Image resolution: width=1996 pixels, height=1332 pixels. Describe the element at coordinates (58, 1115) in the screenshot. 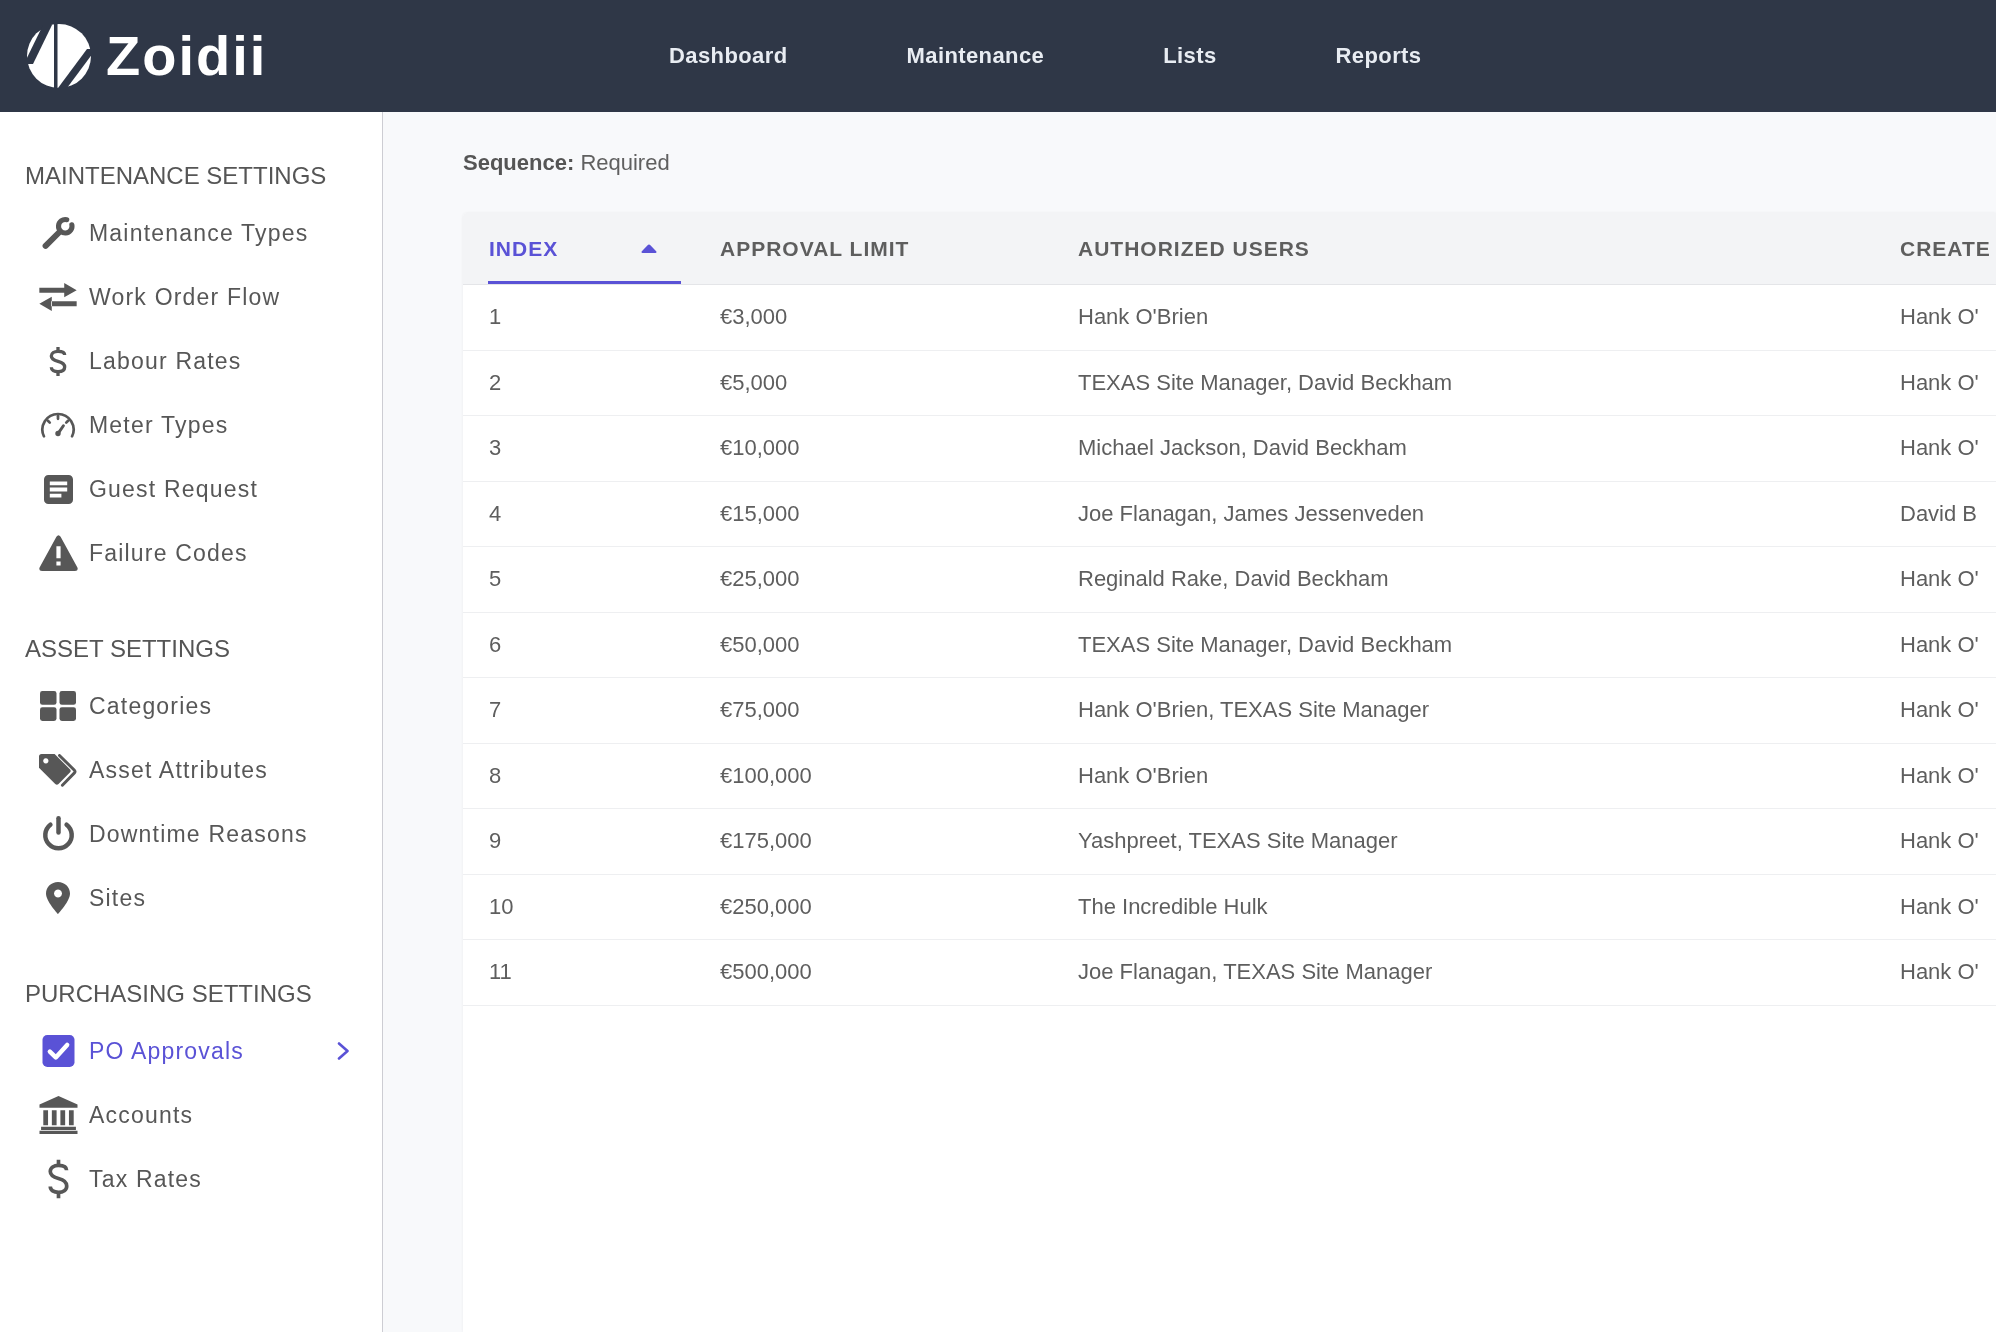

I see `bank-icon` at that location.